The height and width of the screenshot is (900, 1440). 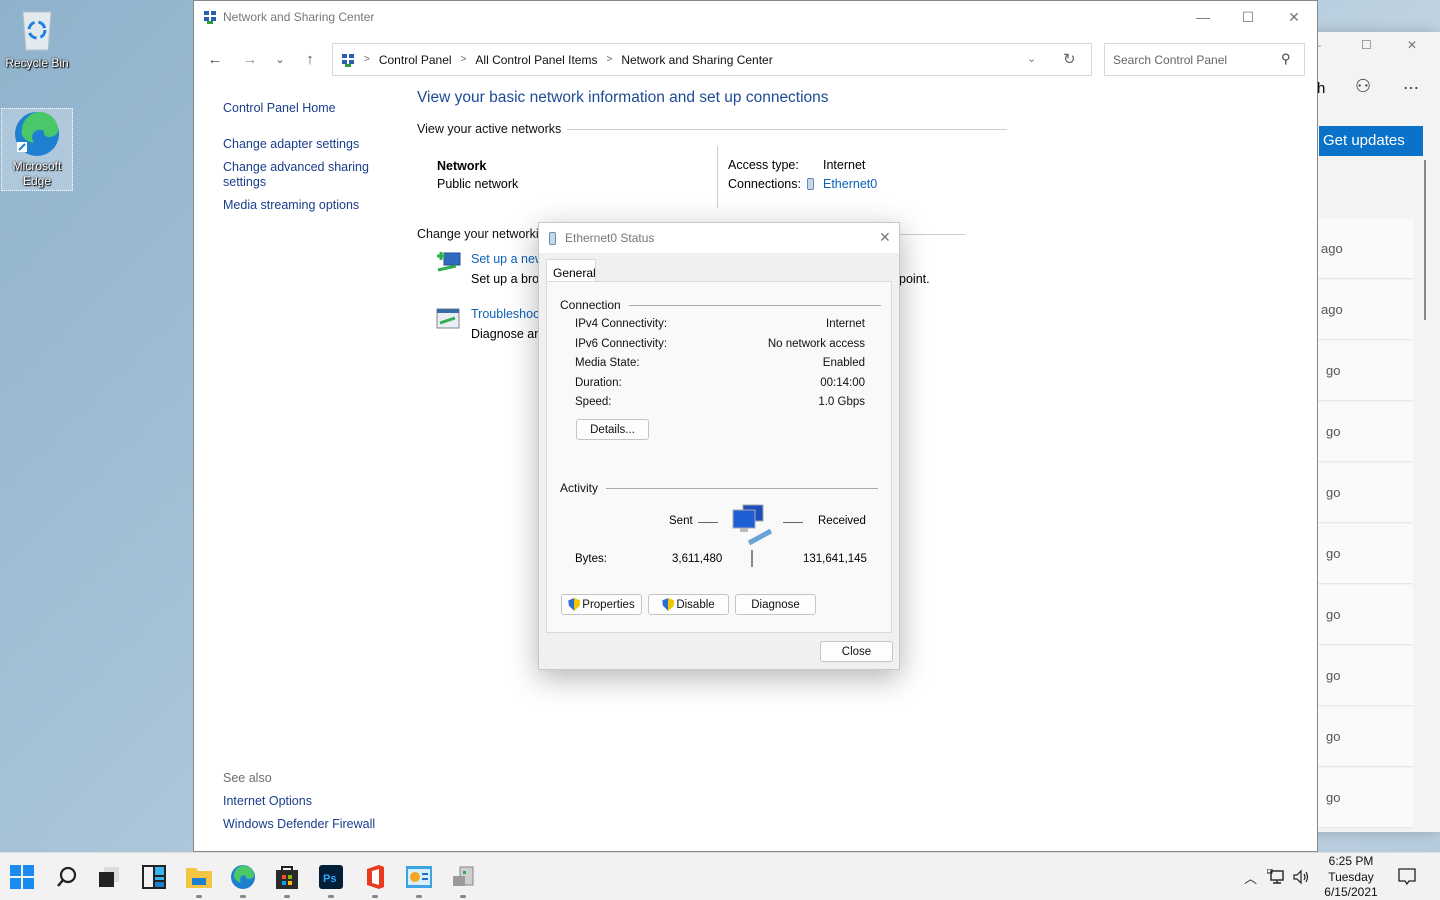 I want to click on taskbar-edge, so click(x=243, y=879).